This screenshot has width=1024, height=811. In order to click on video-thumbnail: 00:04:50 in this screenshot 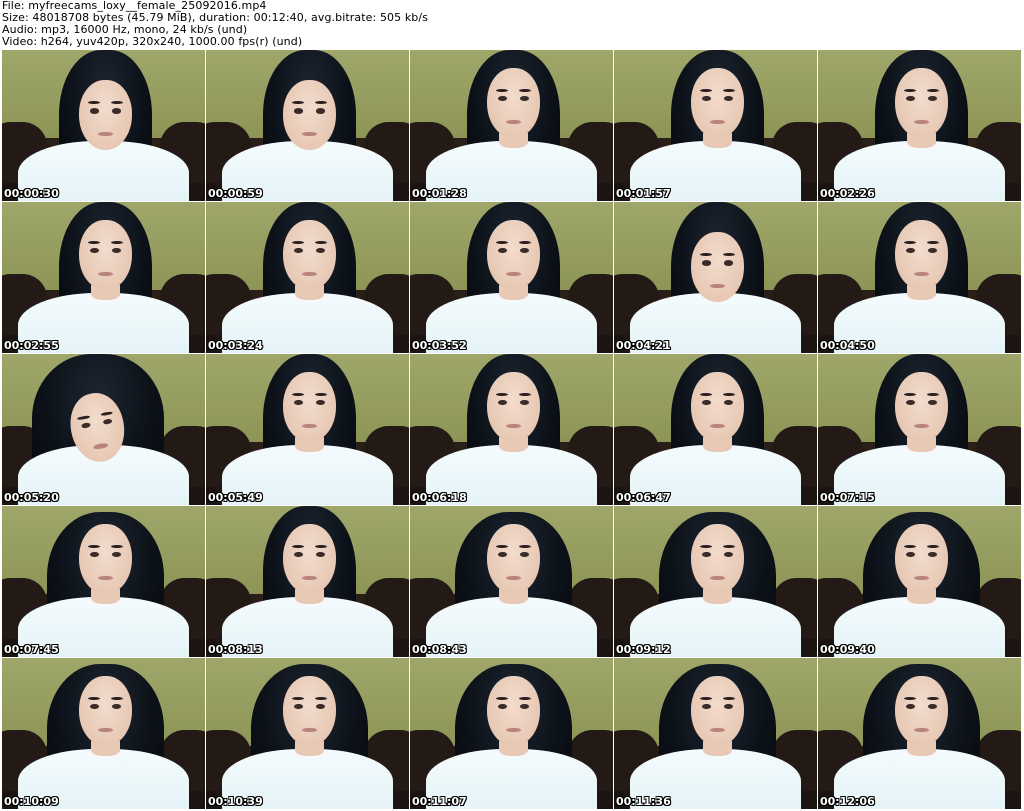, I will do `click(920, 278)`.